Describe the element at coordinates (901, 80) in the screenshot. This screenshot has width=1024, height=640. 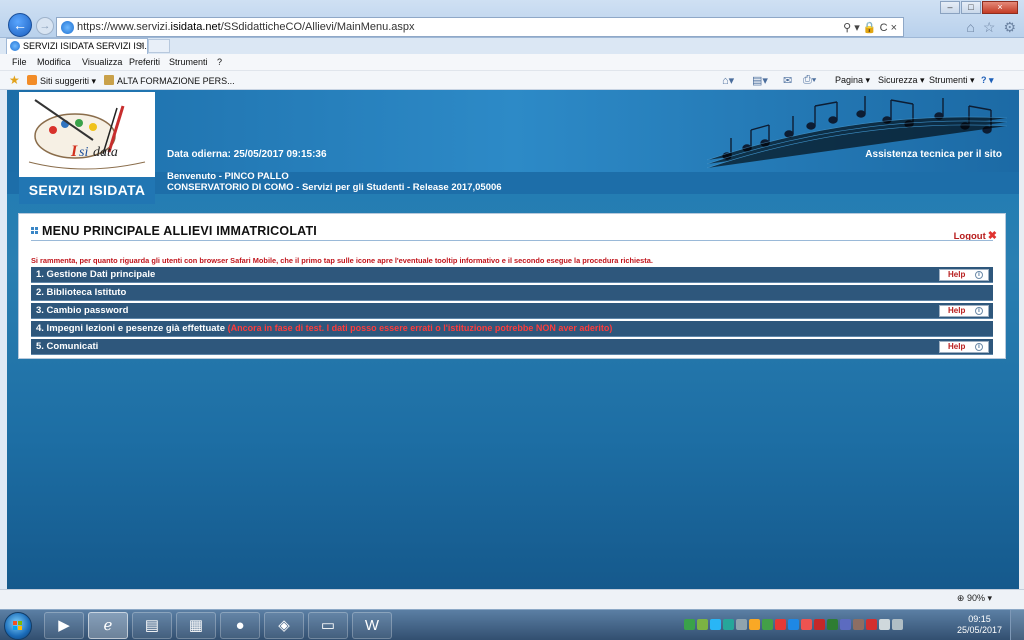
I see `command-sicurezza: Sicurezza ▾` at that location.